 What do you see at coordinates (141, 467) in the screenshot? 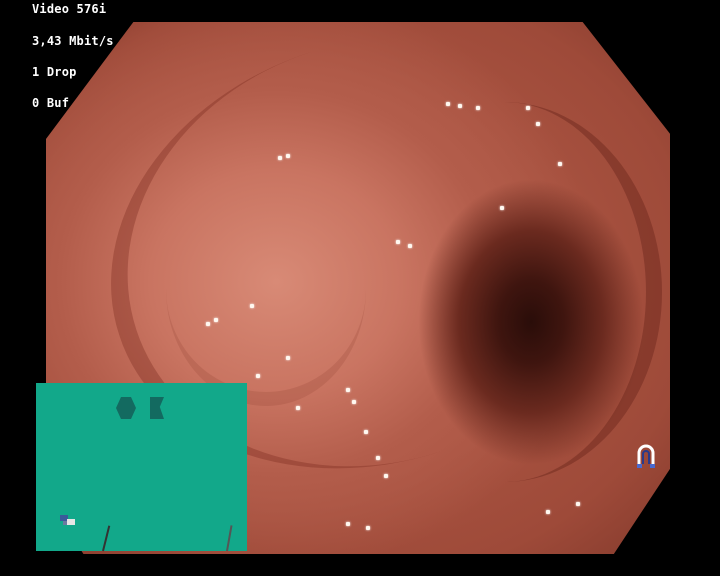
I see `pip-overlay` at bounding box center [141, 467].